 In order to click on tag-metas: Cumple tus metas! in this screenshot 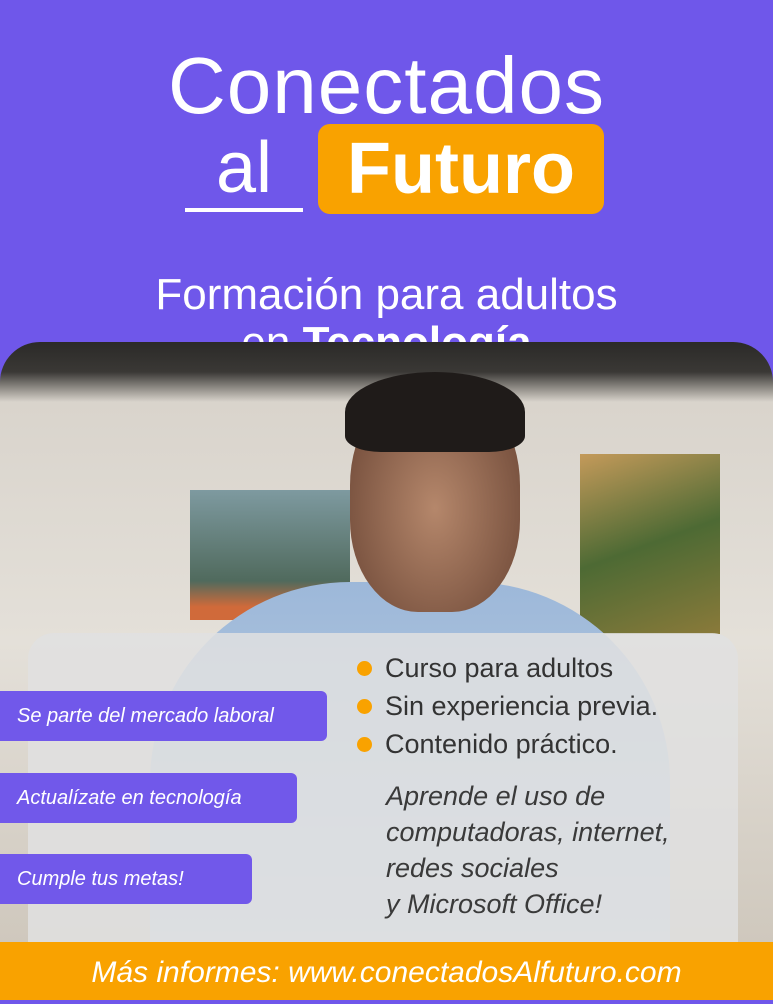, I will do `click(126, 879)`.